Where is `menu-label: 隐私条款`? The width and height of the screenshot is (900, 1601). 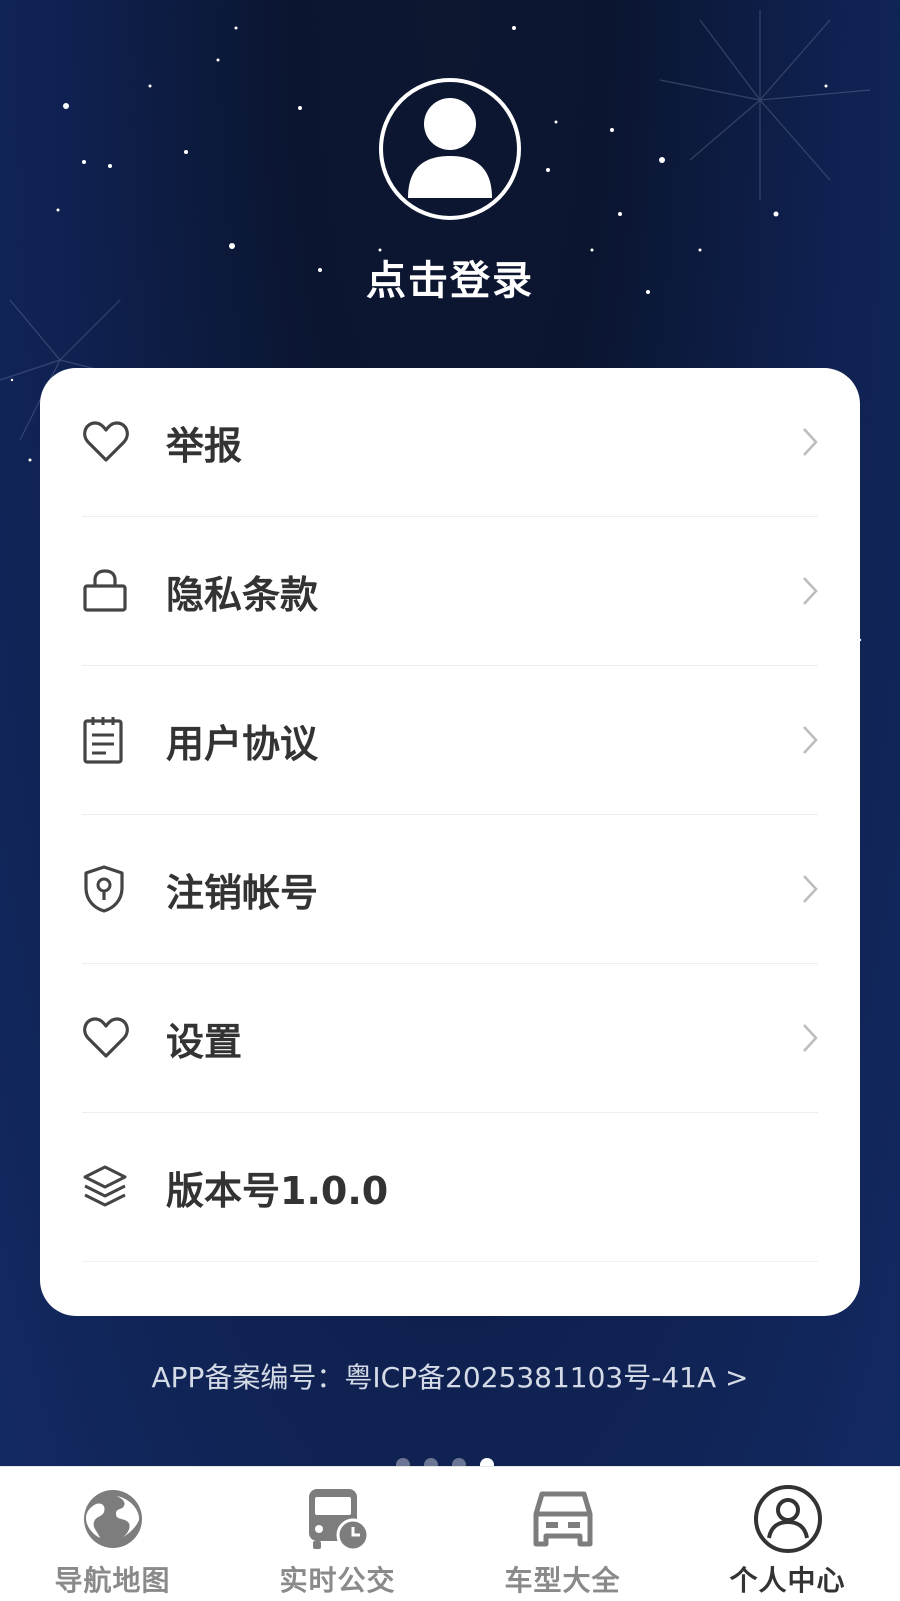 menu-label: 隐私条款 is located at coordinates (242, 594).